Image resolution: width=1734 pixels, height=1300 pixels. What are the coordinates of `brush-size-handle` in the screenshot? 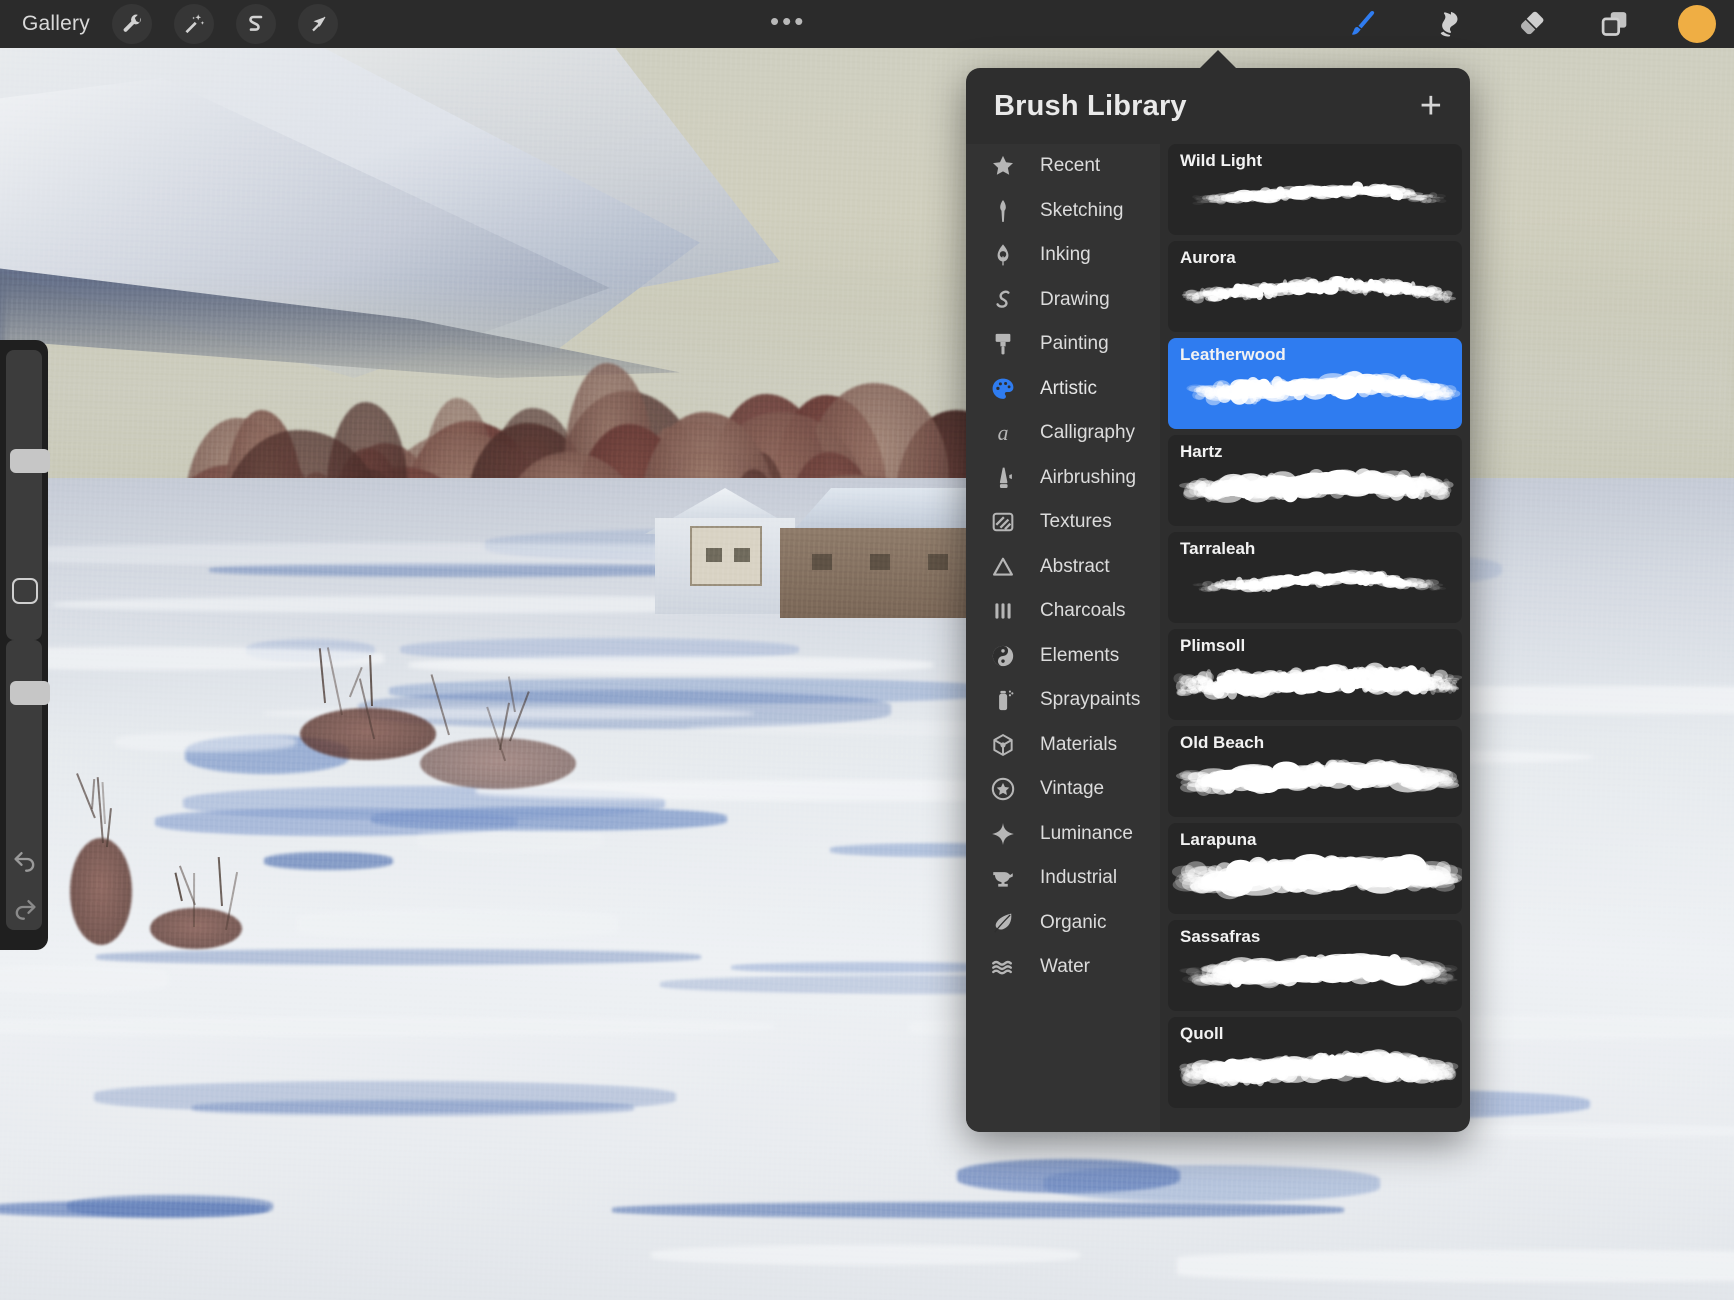 It's located at (30, 460).